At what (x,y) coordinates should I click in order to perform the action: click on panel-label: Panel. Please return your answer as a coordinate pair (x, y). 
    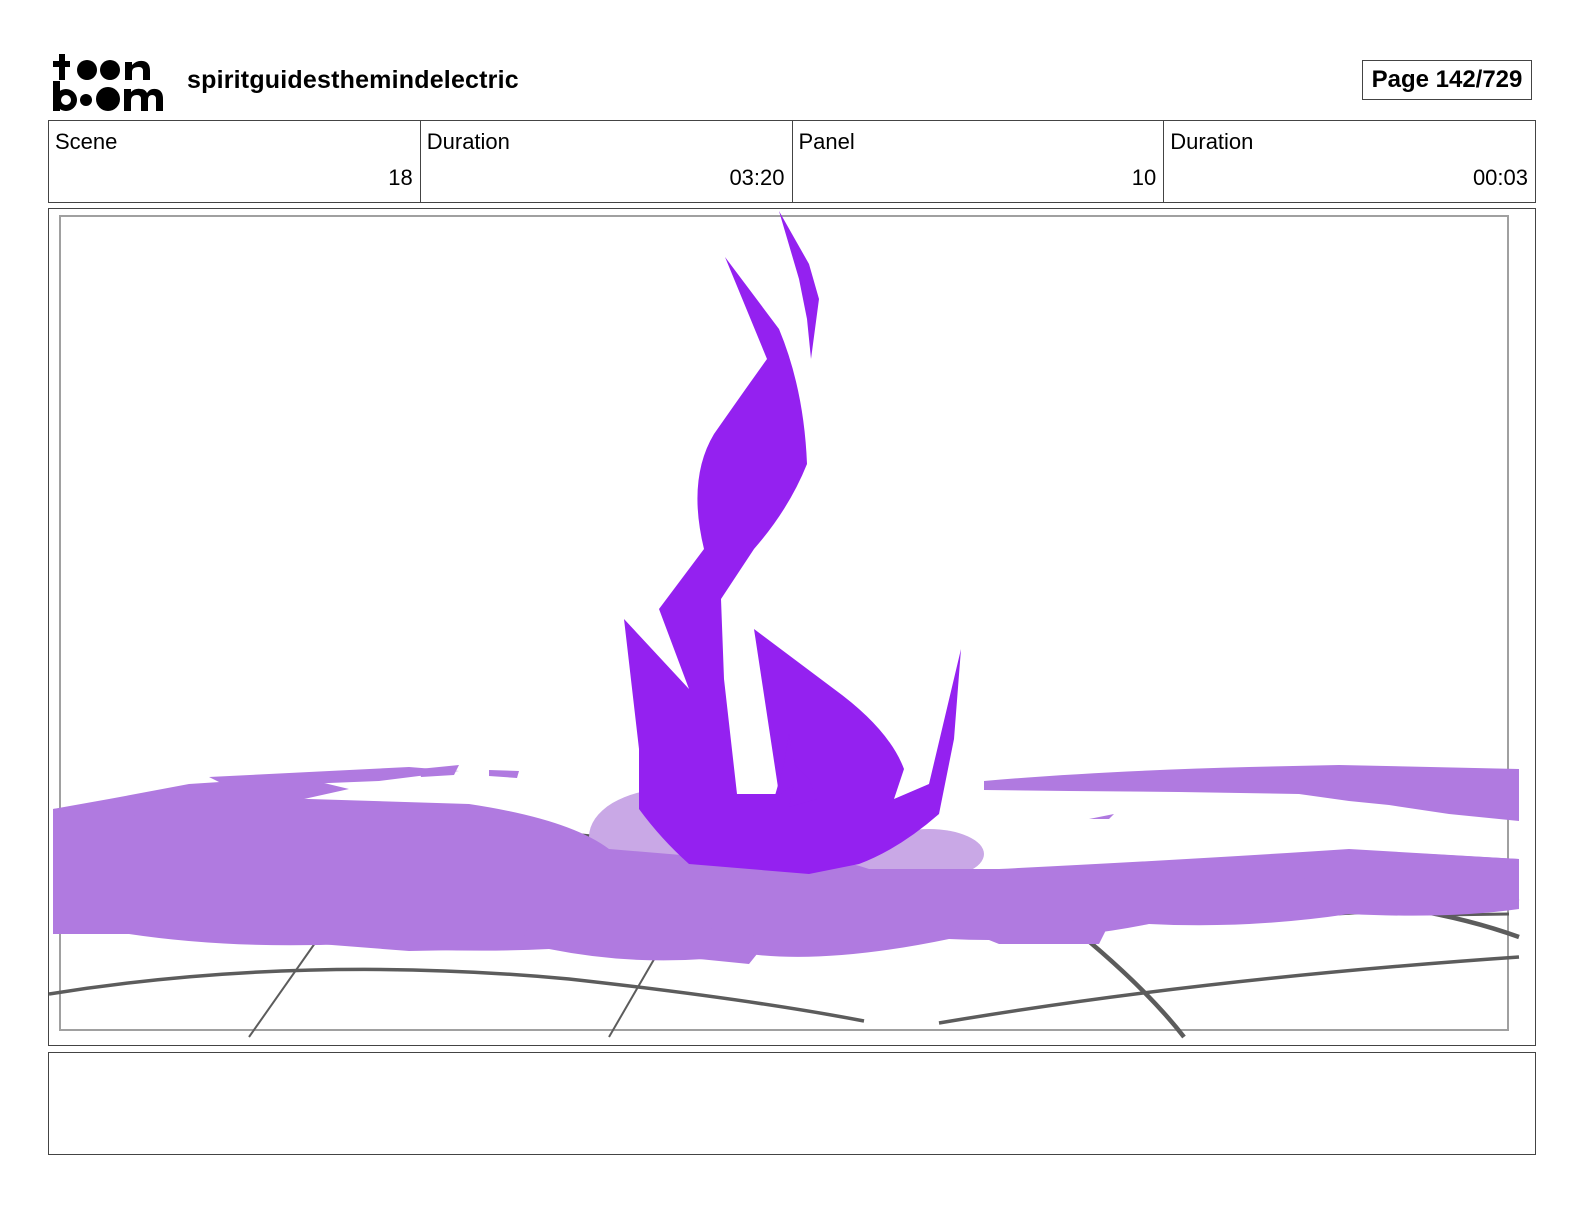
    Looking at the image, I should click on (826, 141).